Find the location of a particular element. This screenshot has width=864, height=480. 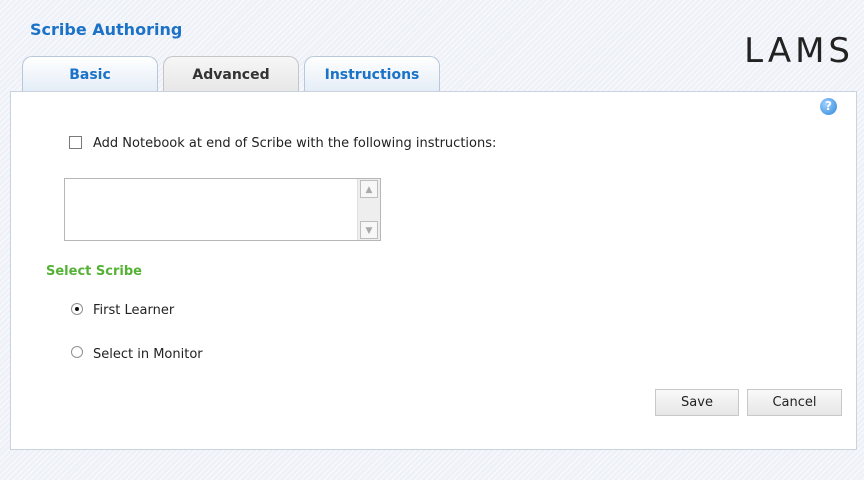

tab-advanced-label: Advanced is located at coordinates (231, 74).